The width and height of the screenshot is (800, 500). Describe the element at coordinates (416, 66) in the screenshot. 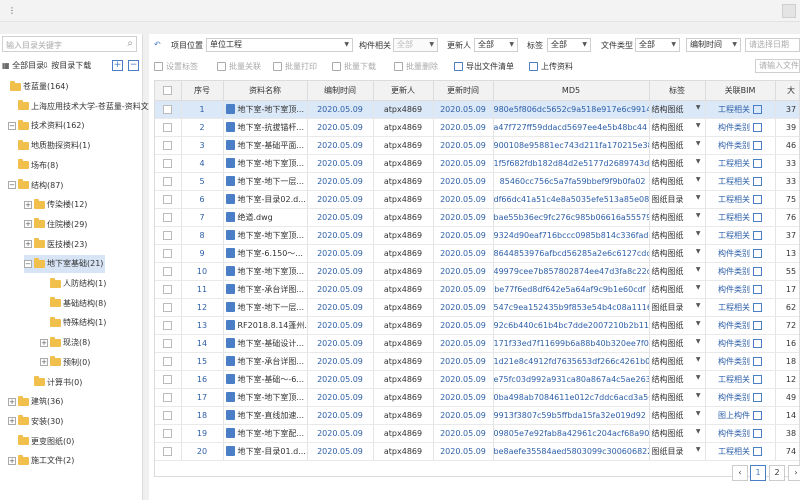

I see `batch-delete-button: 批量删除` at that location.